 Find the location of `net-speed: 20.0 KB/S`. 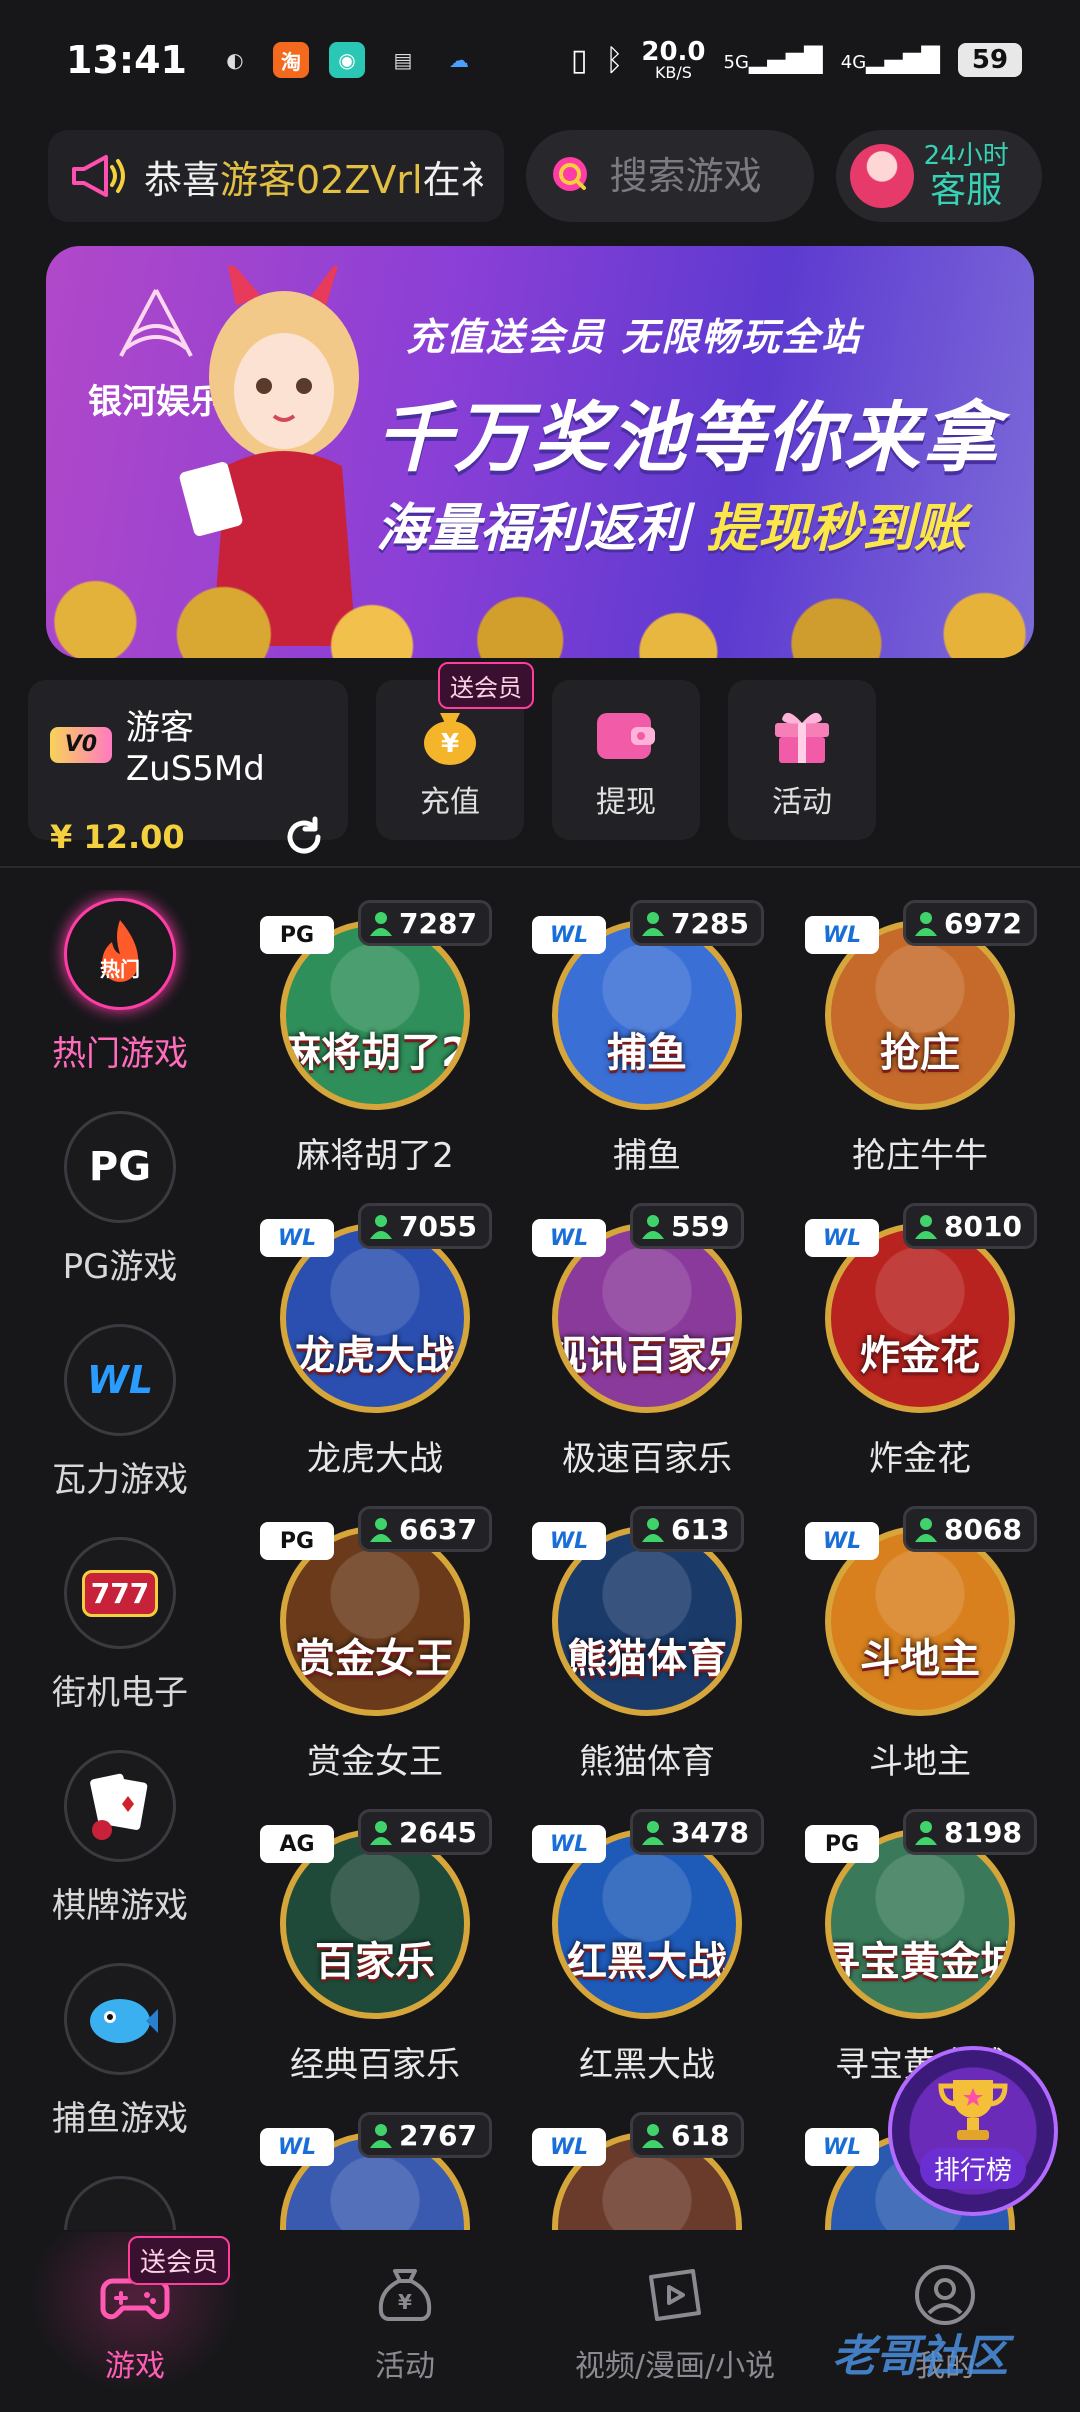

net-speed: 20.0 KB/S is located at coordinates (673, 60).